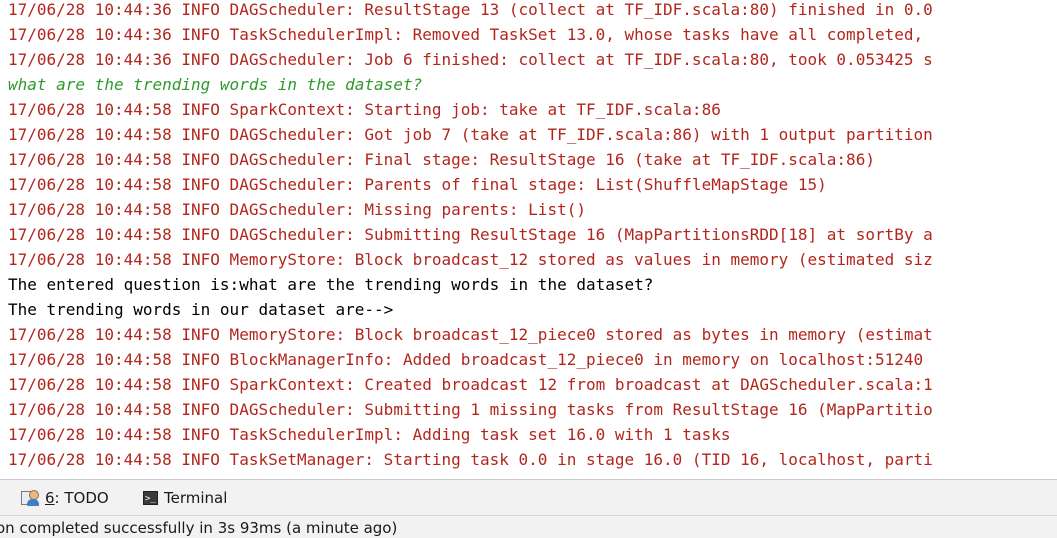  I want to click on todo-tab-label: : TODO, so click(81, 498).